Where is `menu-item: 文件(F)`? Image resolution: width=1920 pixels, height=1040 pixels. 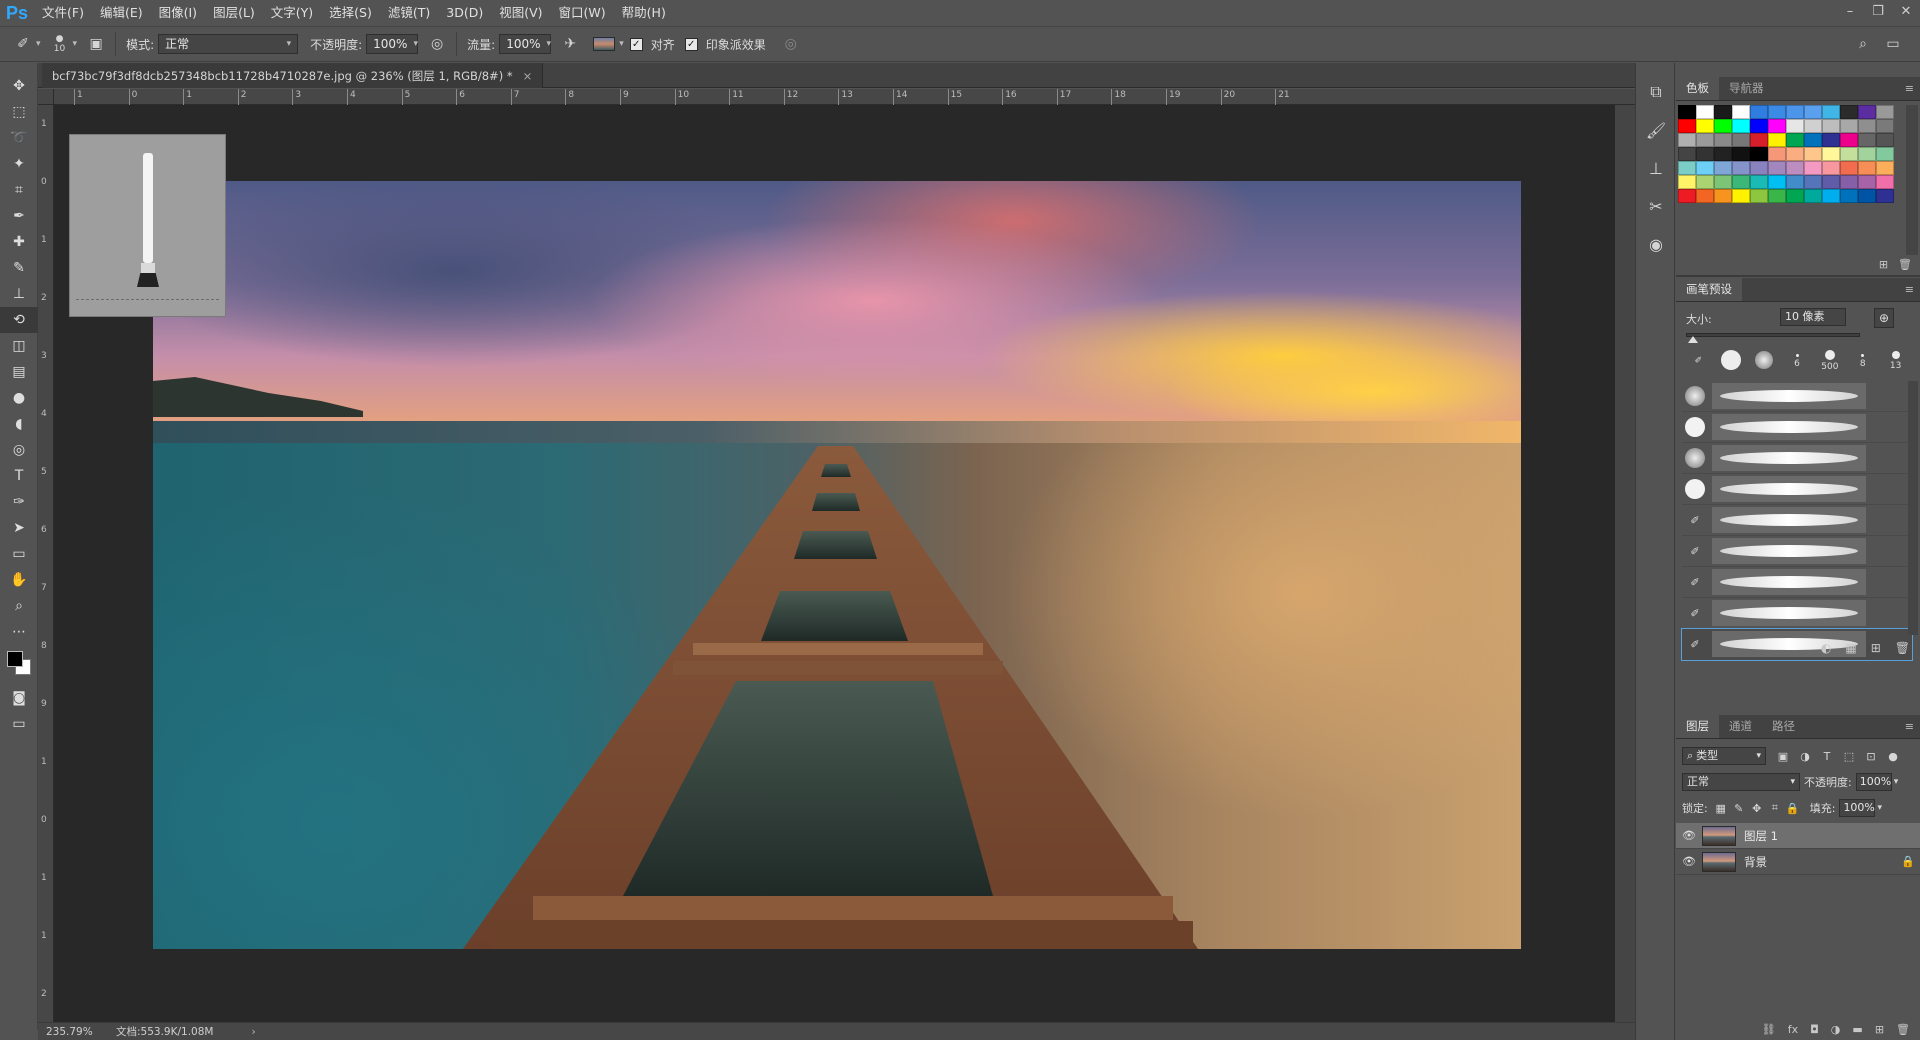
menu-item: 文件(F) is located at coordinates (63, 13).